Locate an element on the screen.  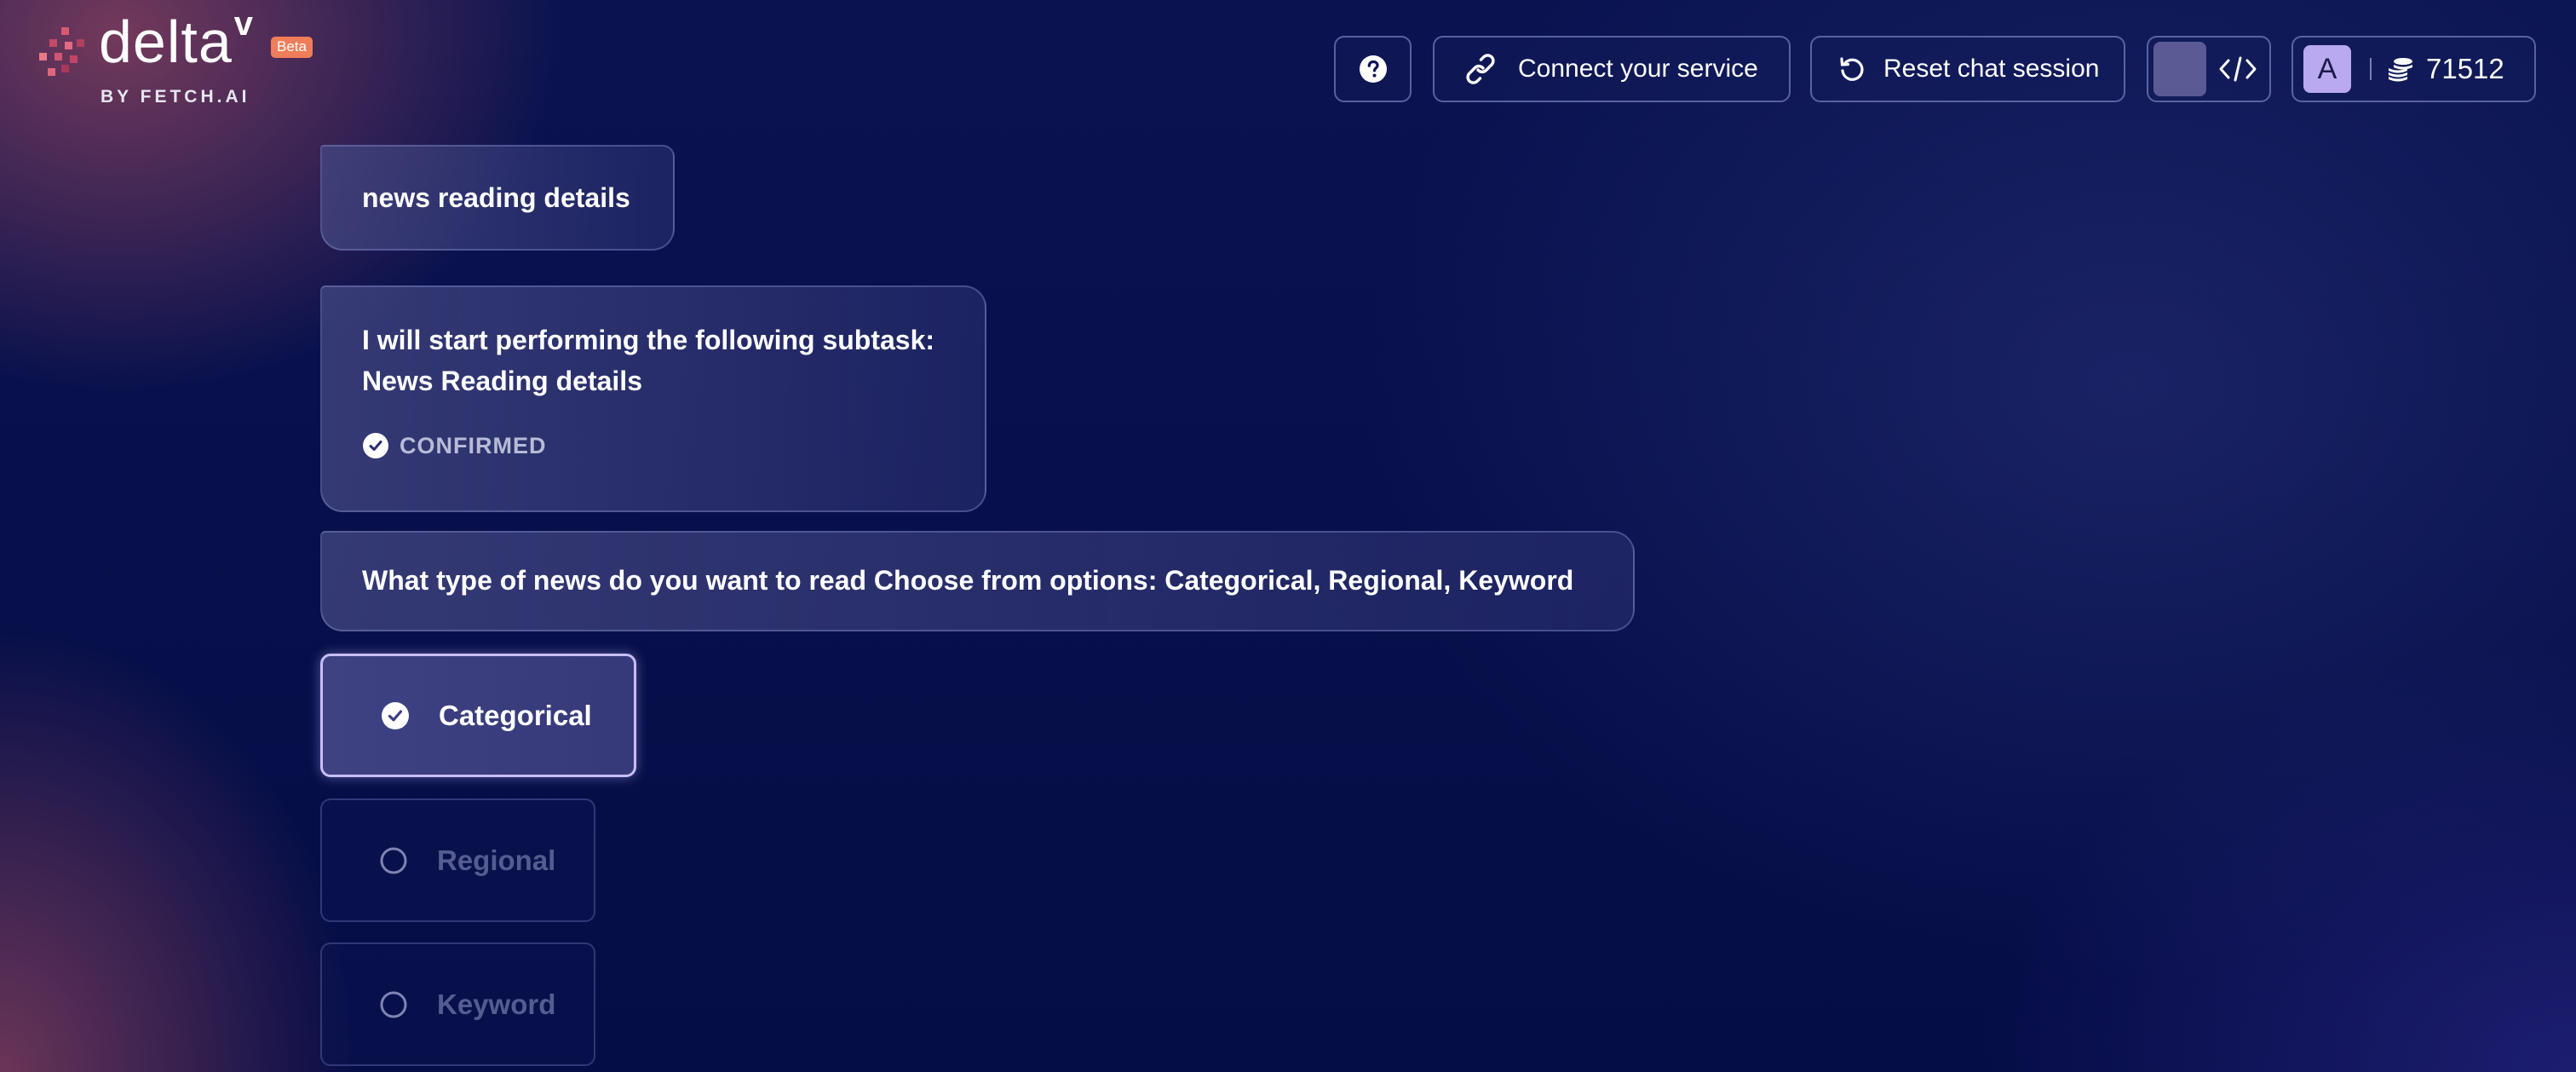
connect-service-label: Connect your service is located at coordinates (1638, 69).